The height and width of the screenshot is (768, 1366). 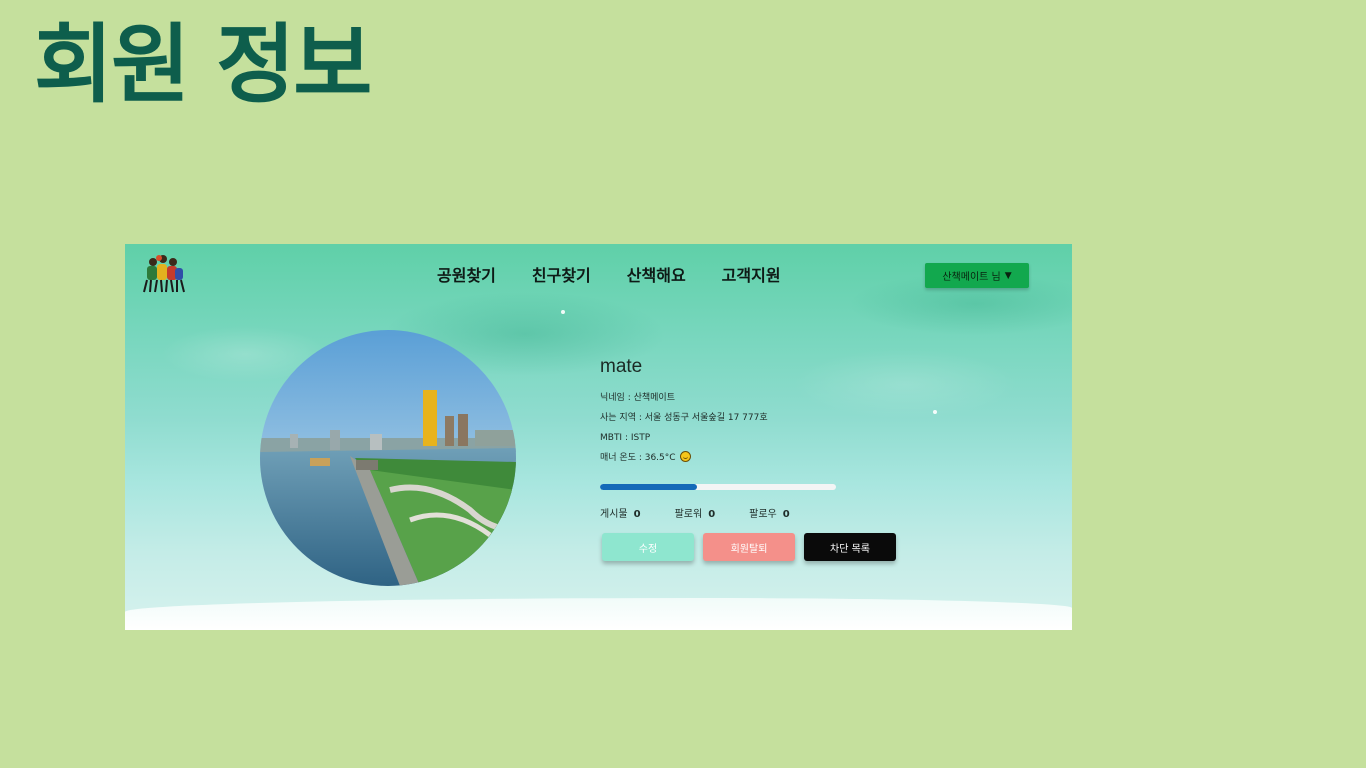 I want to click on profile-actions: 수정 회원탈퇴 차단 목록, so click(x=749, y=547).